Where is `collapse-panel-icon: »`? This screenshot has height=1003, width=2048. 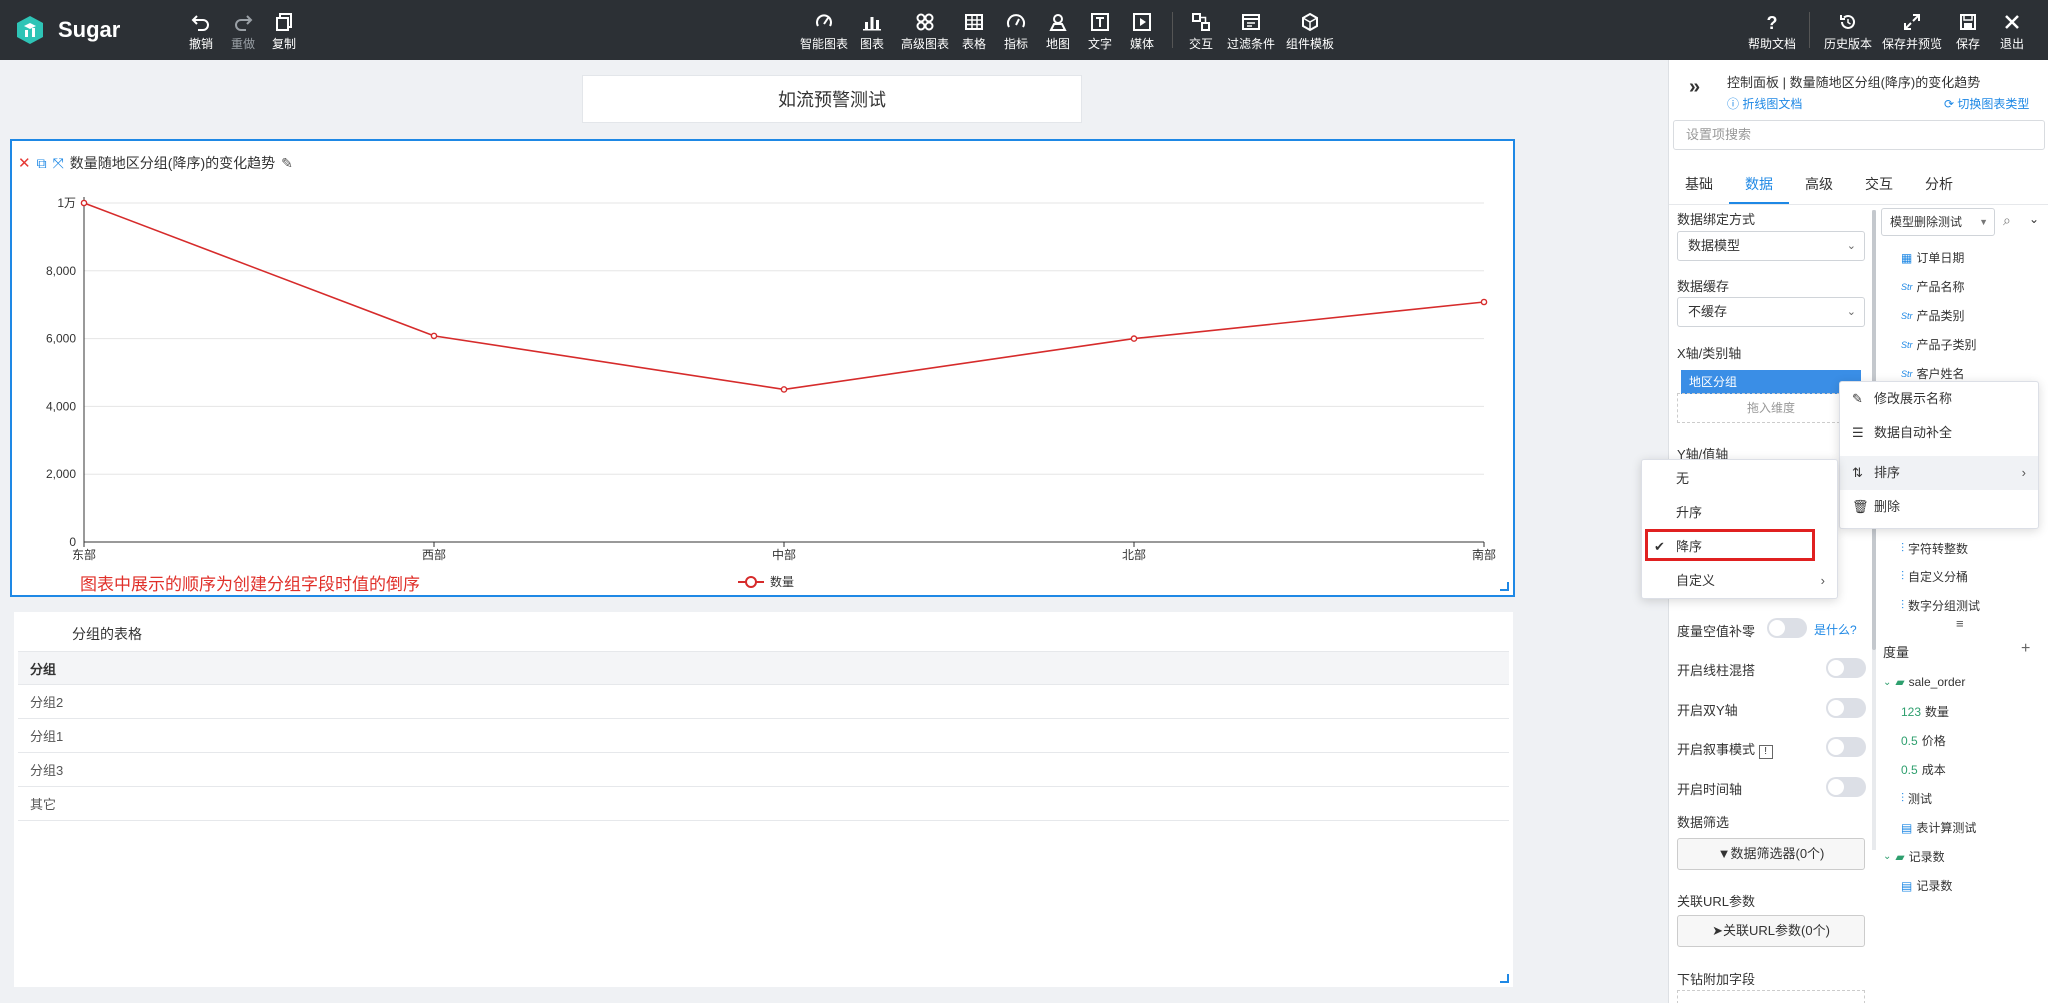 collapse-panel-icon: » is located at coordinates (1694, 87).